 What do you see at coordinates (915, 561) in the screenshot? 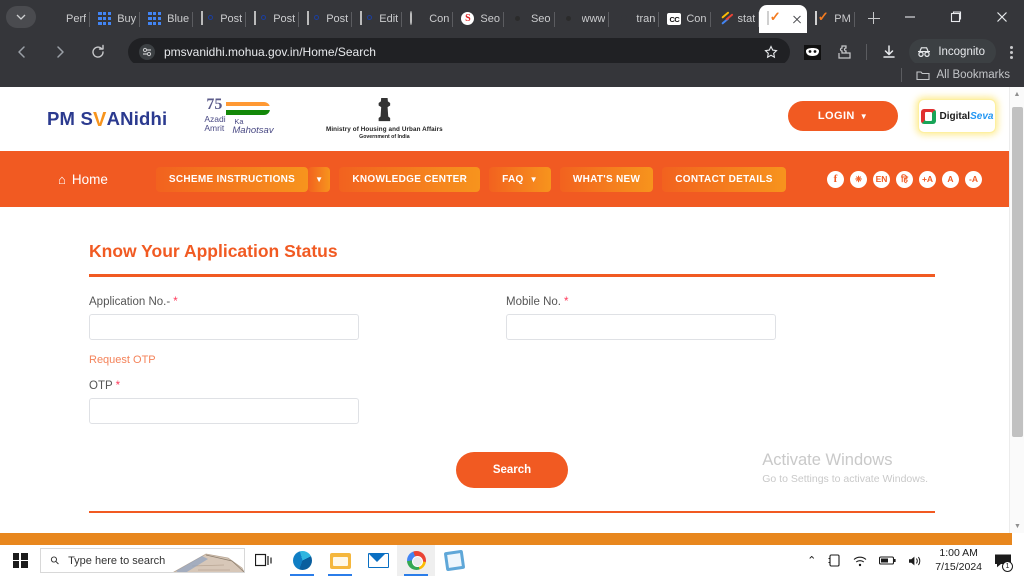
I see `volume-icon` at bounding box center [915, 561].